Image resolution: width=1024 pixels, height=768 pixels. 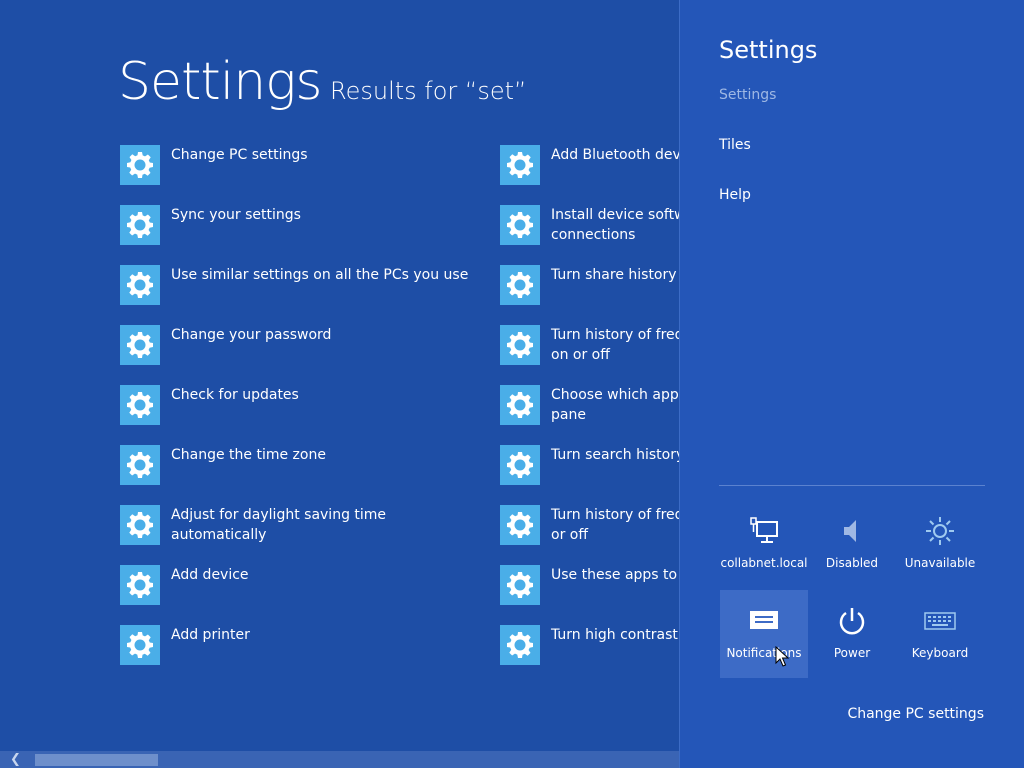 I want to click on result-item: Choose which apps pane, so click(x=589, y=415).